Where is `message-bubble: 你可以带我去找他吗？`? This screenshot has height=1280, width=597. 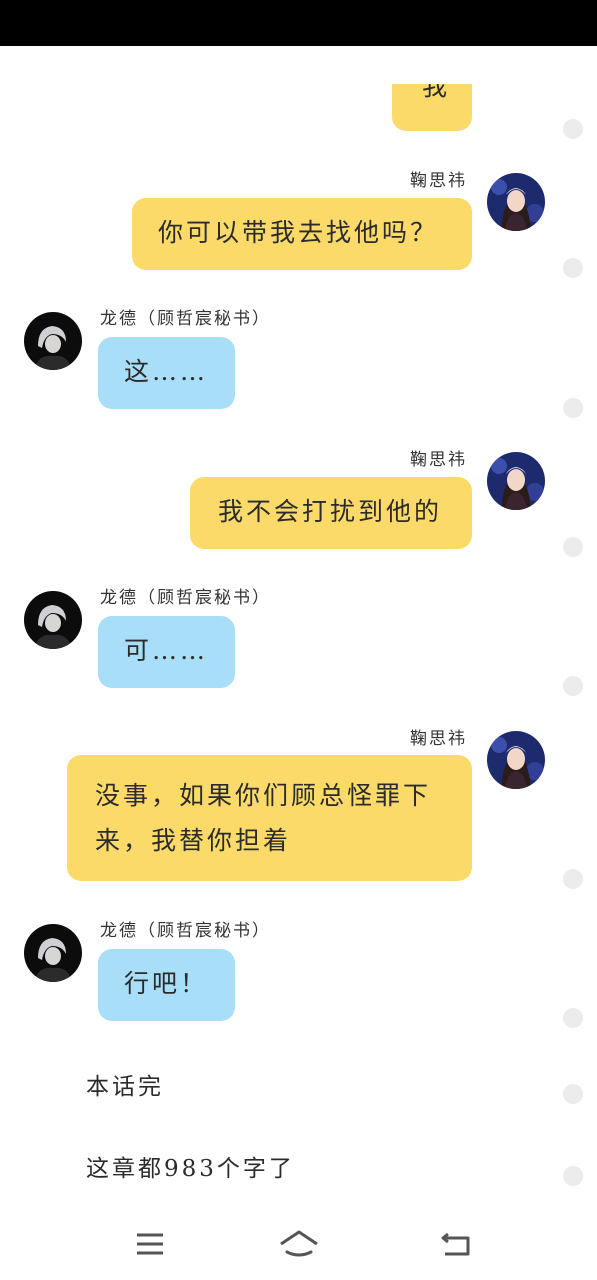 message-bubble: 你可以带我去找他吗？ is located at coordinates (302, 234).